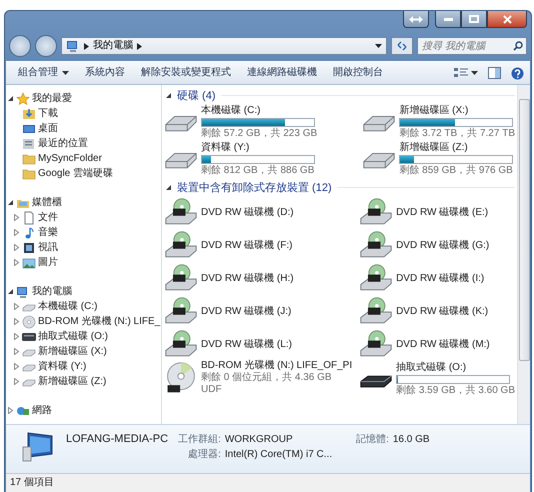 The width and height of the screenshot is (534, 492). What do you see at coordinates (247, 278) in the screenshot?
I see `drive-name: DVD RW 磁碟機 (H:)` at bounding box center [247, 278].